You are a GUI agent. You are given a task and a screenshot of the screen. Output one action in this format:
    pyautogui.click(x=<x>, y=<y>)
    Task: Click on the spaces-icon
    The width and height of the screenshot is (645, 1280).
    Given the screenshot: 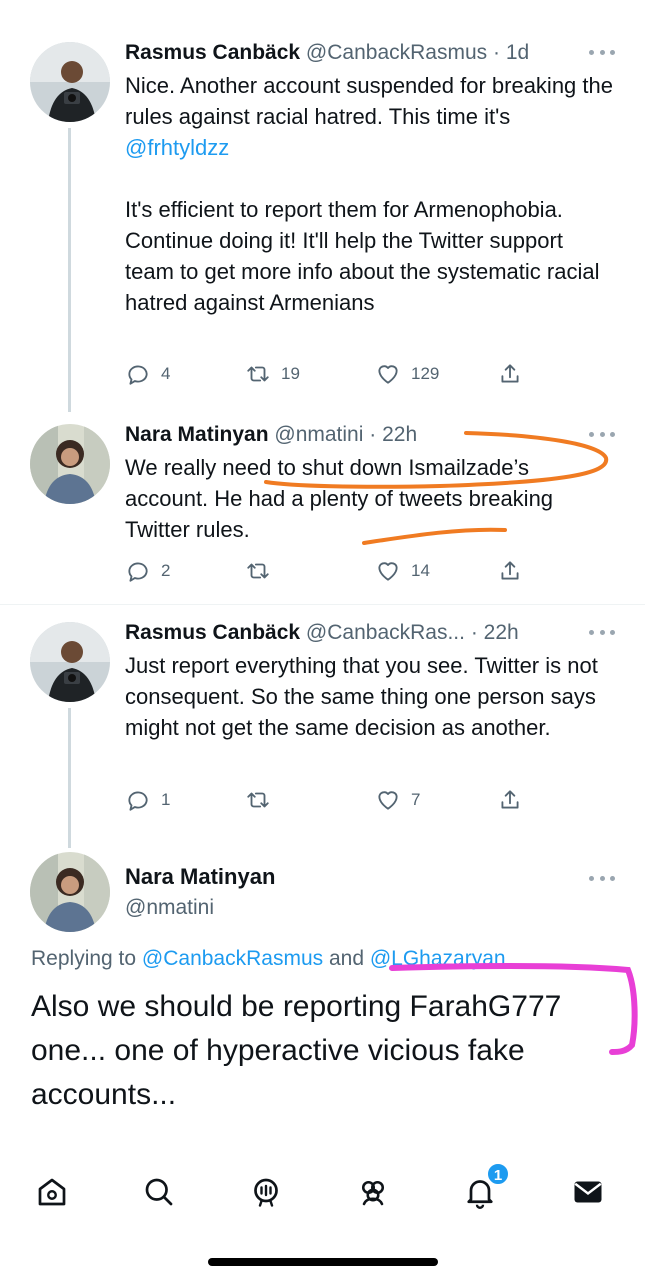 What is the action you would take?
    pyautogui.click(x=266, y=1192)
    